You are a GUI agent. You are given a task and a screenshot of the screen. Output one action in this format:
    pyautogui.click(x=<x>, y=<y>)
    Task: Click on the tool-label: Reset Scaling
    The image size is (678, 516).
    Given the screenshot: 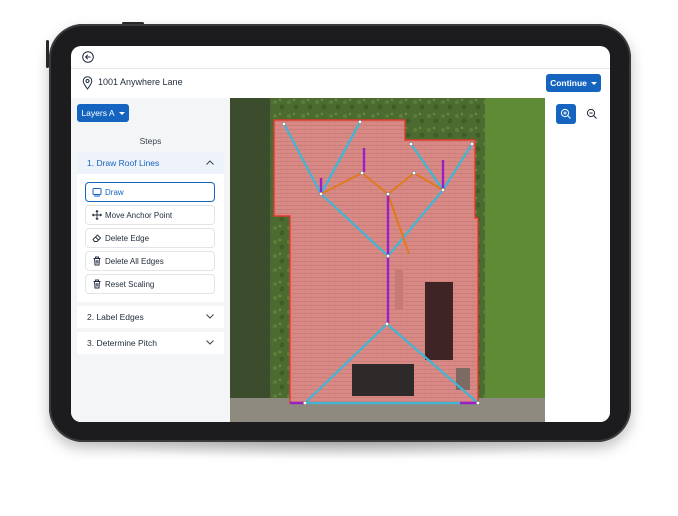 What is the action you would take?
    pyautogui.click(x=130, y=284)
    